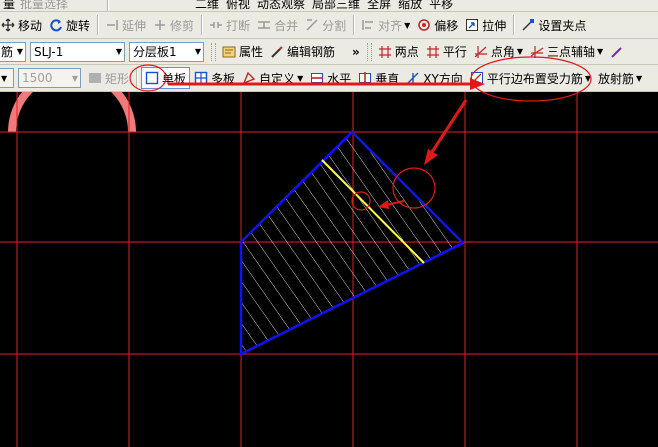 Image resolution: width=658 pixels, height=447 pixels. What do you see at coordinates (498, 52) in the screenshot?
I see `point-angle-dropdown: 点角 ▼` at bounding box center [498, 52].